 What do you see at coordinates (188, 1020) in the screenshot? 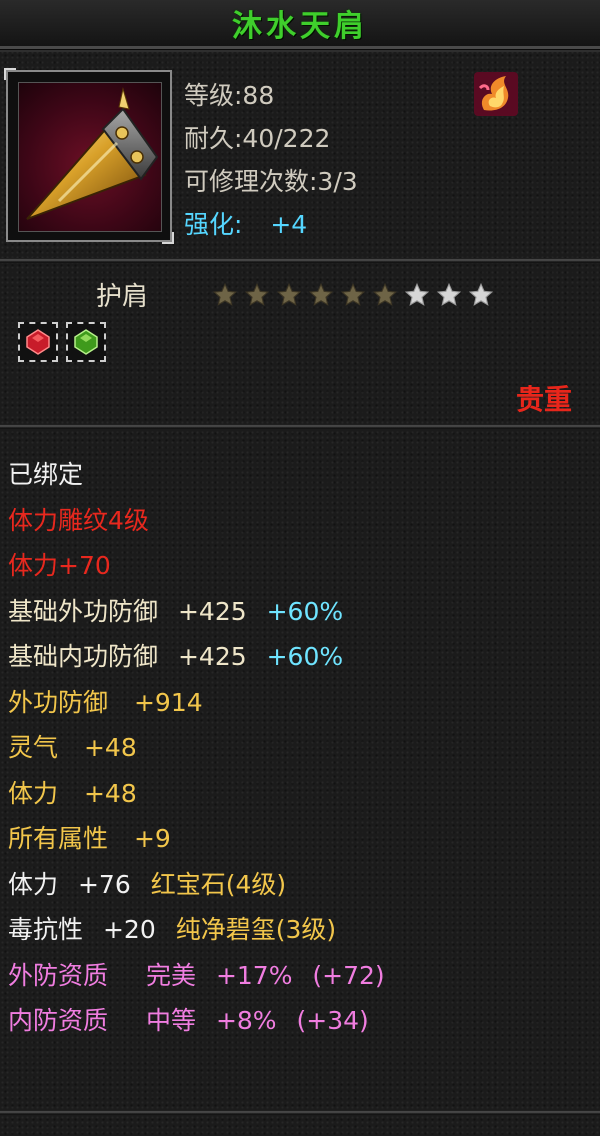
I see `inner-quality-attr: 内防资质 中等 +8% (+34)` at bounding box center [188, 1020].